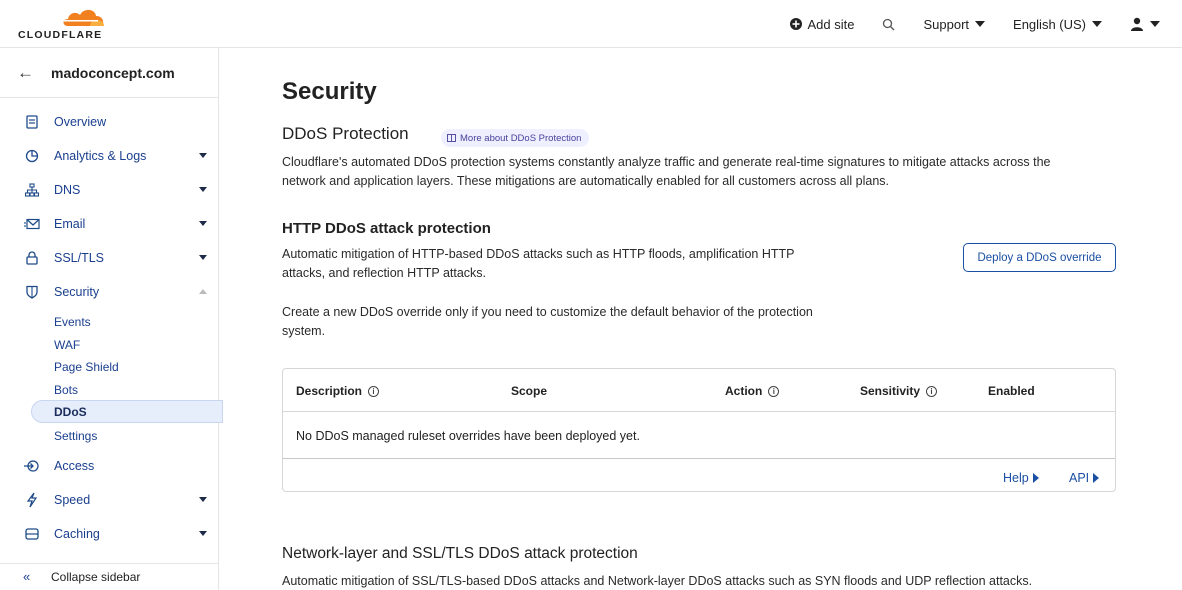 The image size is (1182, 590). Describe the element at coordinates (304, 331) in the screenshot. I see `override-text-line-2: system.` at that location.